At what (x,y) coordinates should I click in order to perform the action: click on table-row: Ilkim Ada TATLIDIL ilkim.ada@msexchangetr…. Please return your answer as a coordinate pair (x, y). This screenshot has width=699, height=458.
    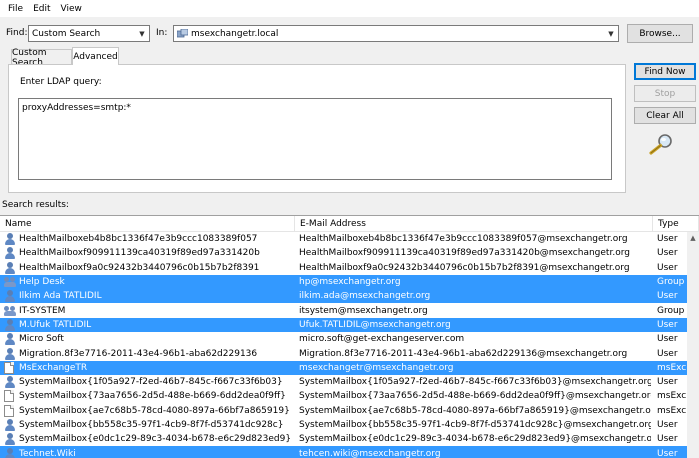
    Looking at the image, I should click on (349, 296).